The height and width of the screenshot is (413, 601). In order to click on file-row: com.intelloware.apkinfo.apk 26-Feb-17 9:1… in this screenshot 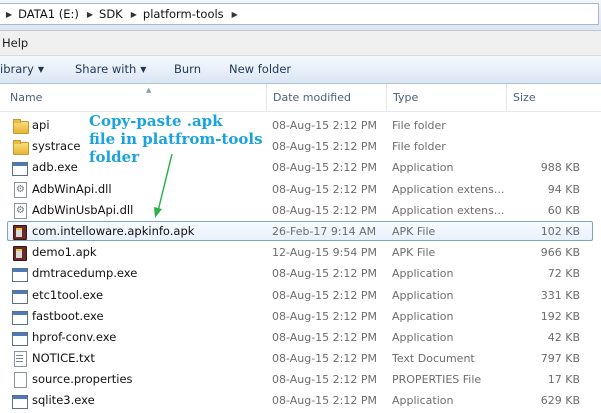, I will do `click(300, 231)`.